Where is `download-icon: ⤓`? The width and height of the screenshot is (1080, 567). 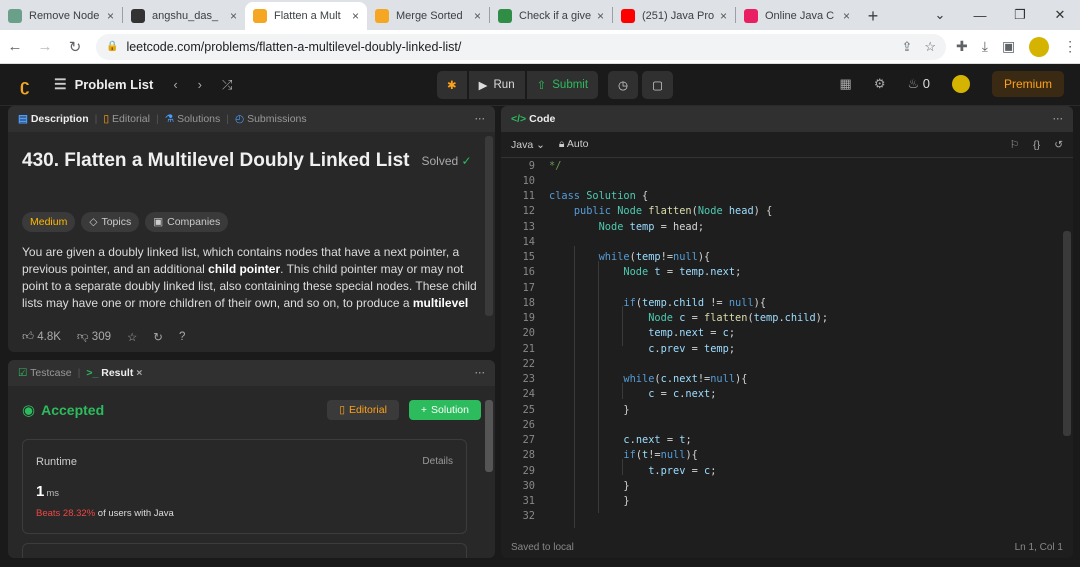 download-icon: ⤓ is located at coordinates (985, 46).